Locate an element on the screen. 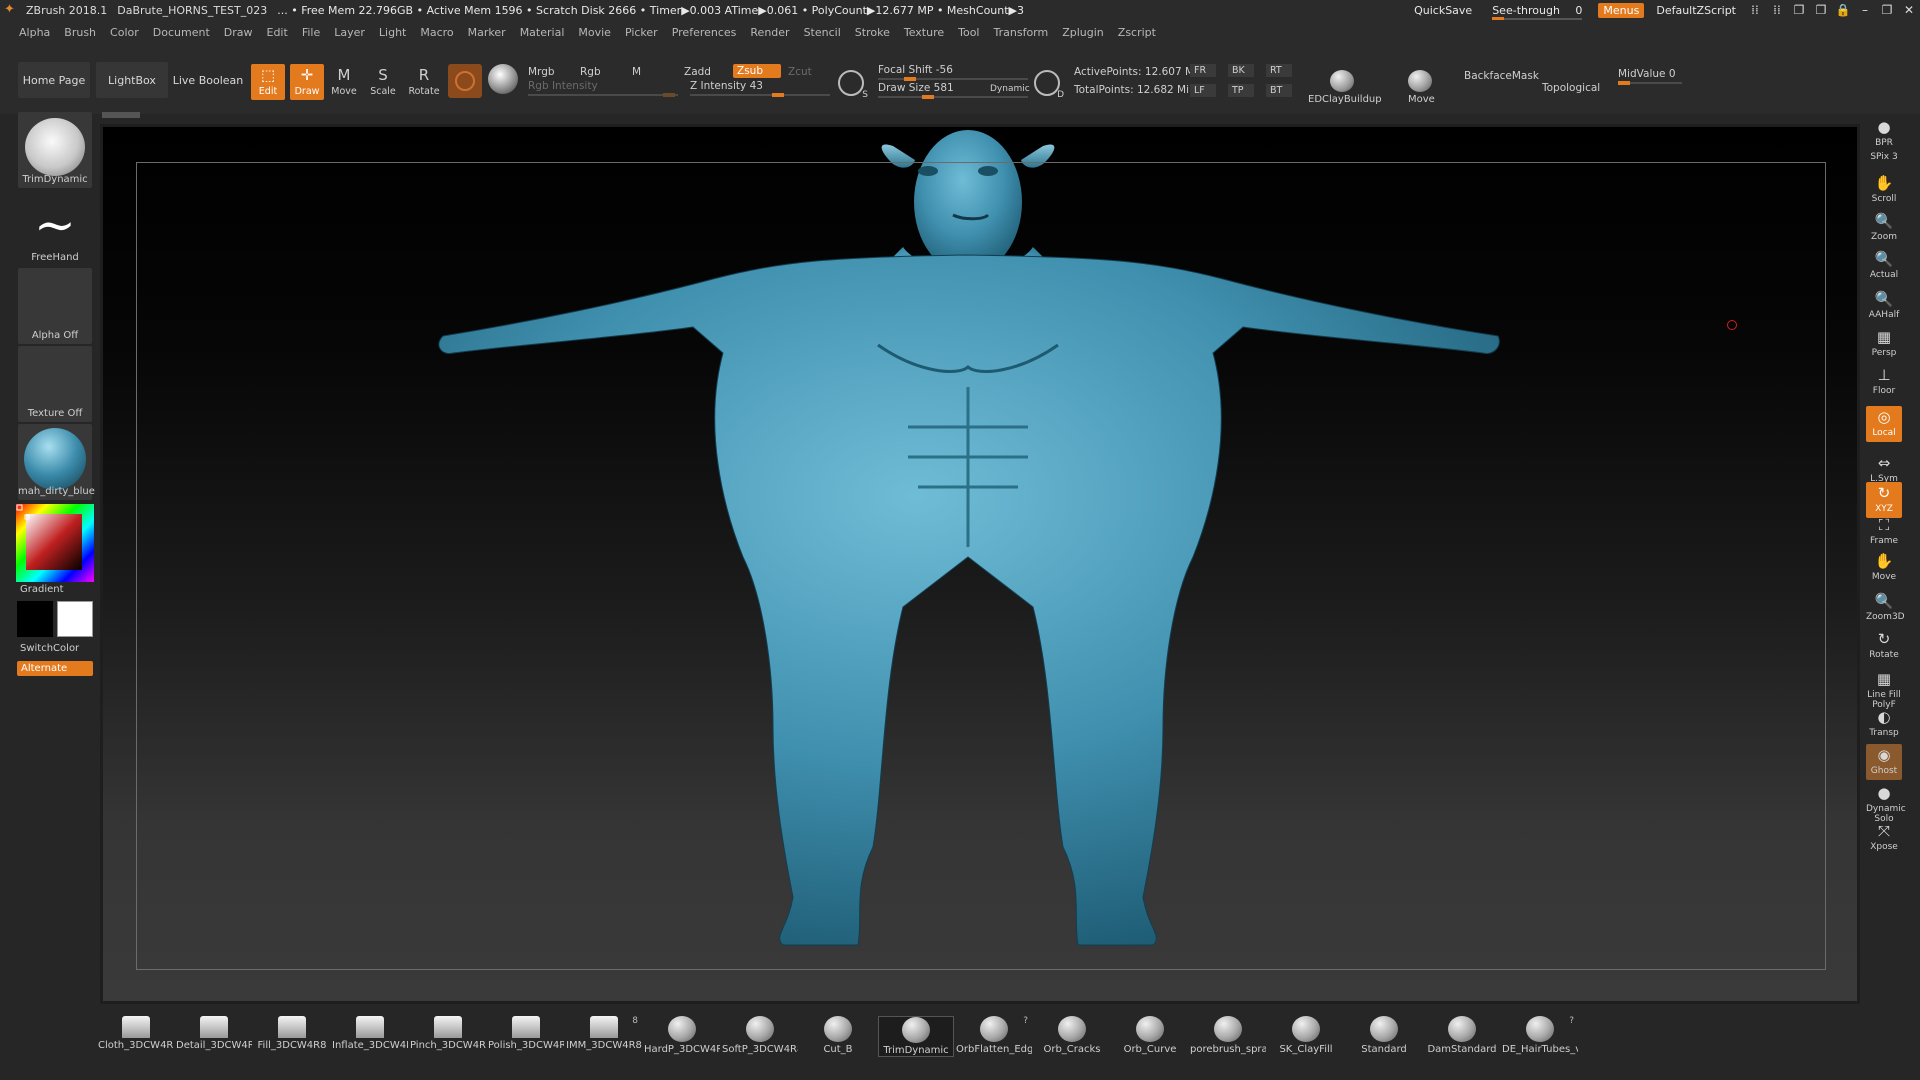  ghost-button: ◉ Ghost is located at coordinates (1884, 762).